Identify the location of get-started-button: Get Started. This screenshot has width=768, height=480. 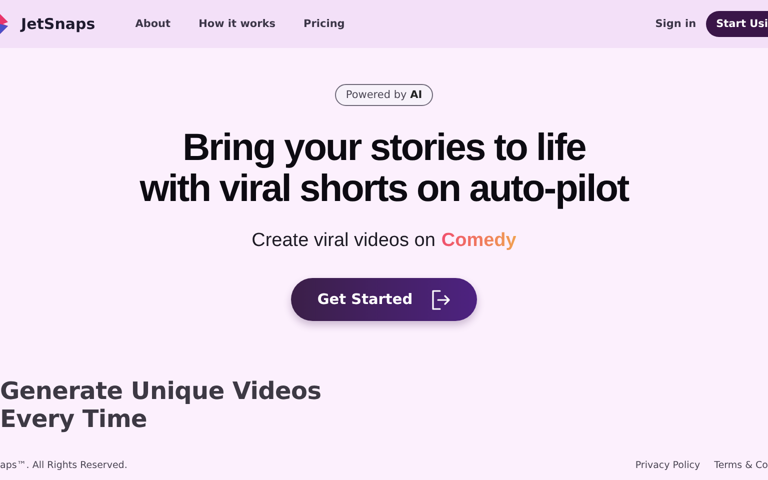
(384, 299).